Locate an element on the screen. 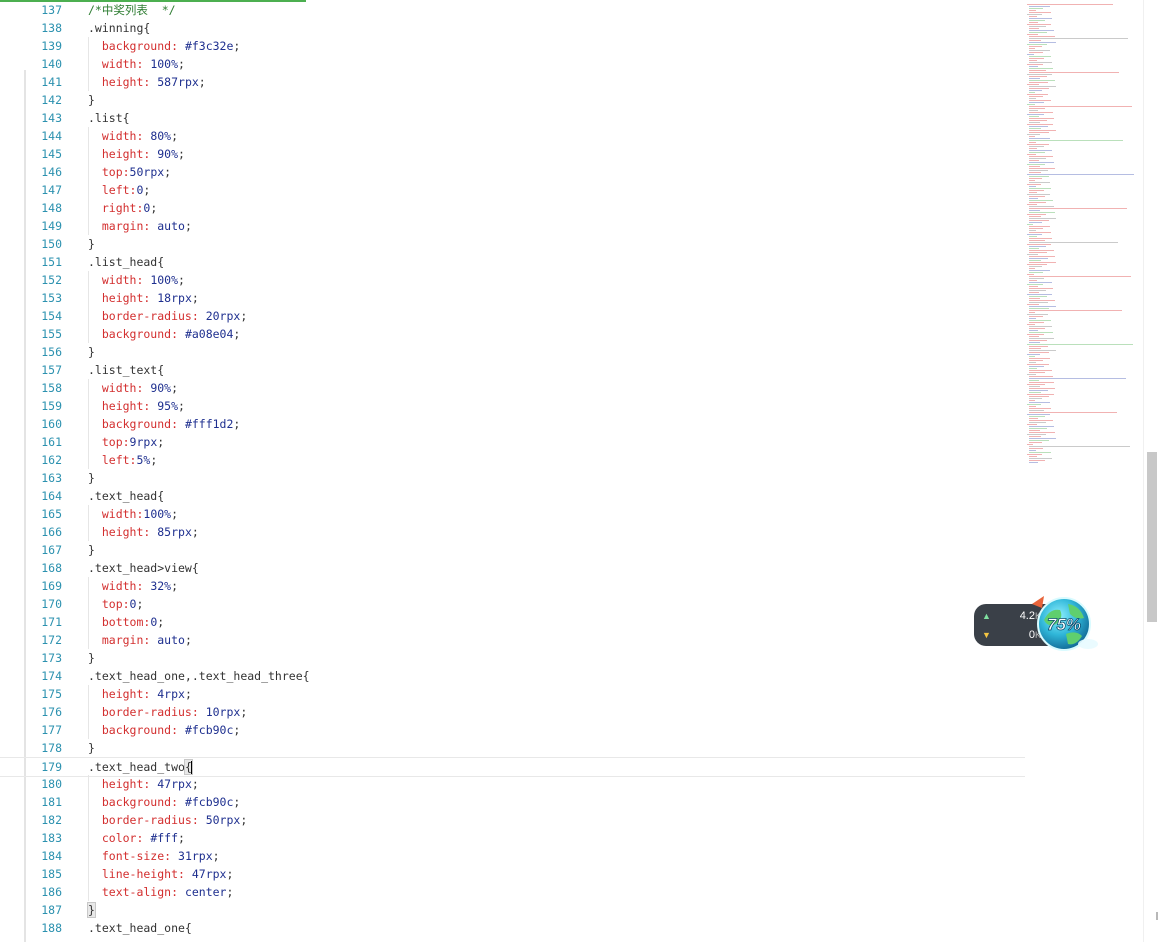 This screenshot has width=1159, height=942. code-text: height: 18rpx; is located at coordinates (143, 298).